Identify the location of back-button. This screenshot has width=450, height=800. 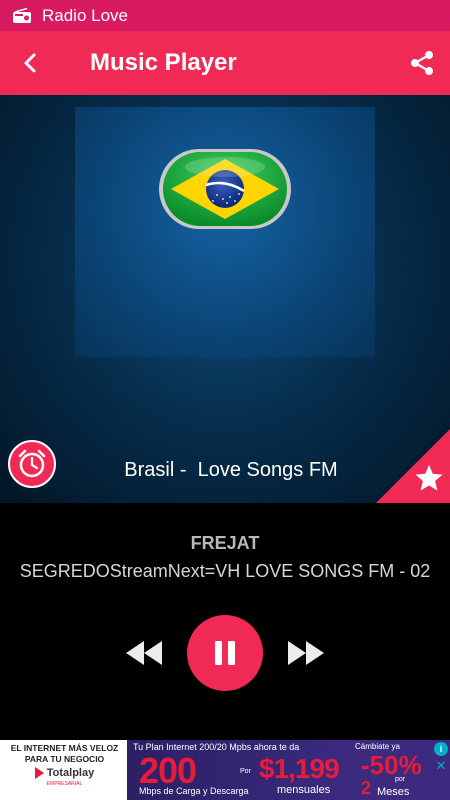
(30, 63).